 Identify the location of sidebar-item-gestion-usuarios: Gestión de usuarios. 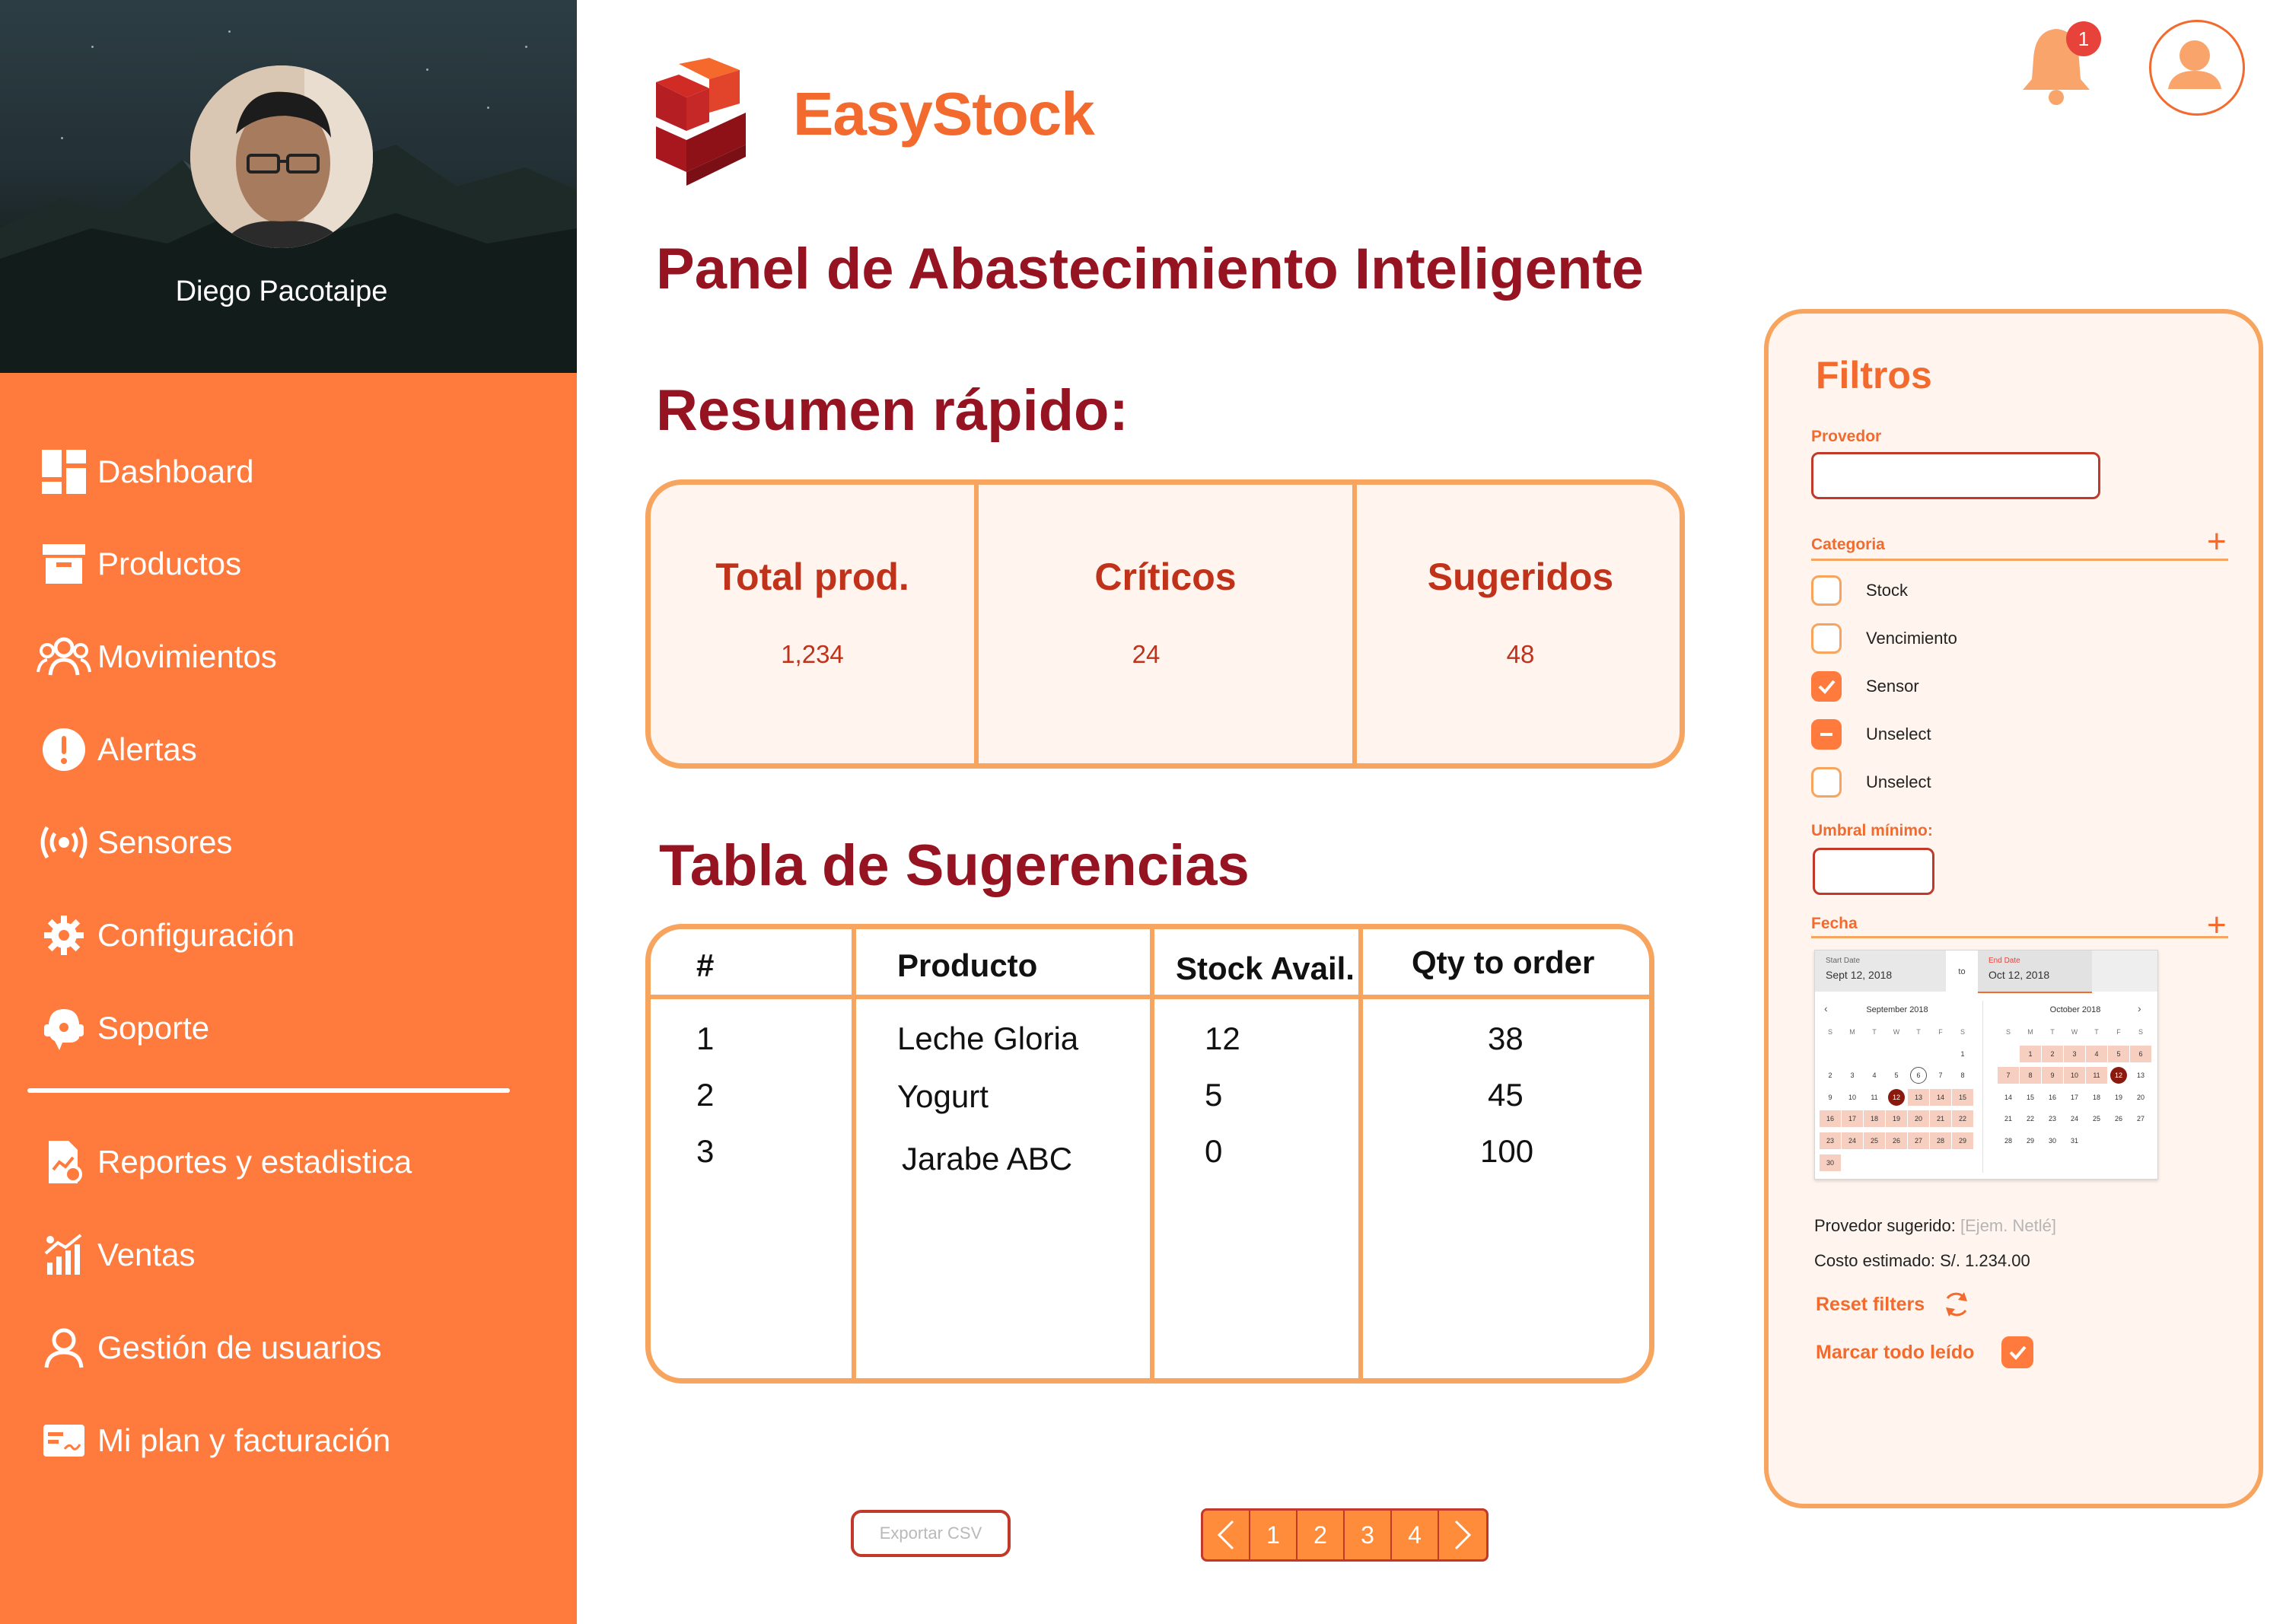
(210, 1347).